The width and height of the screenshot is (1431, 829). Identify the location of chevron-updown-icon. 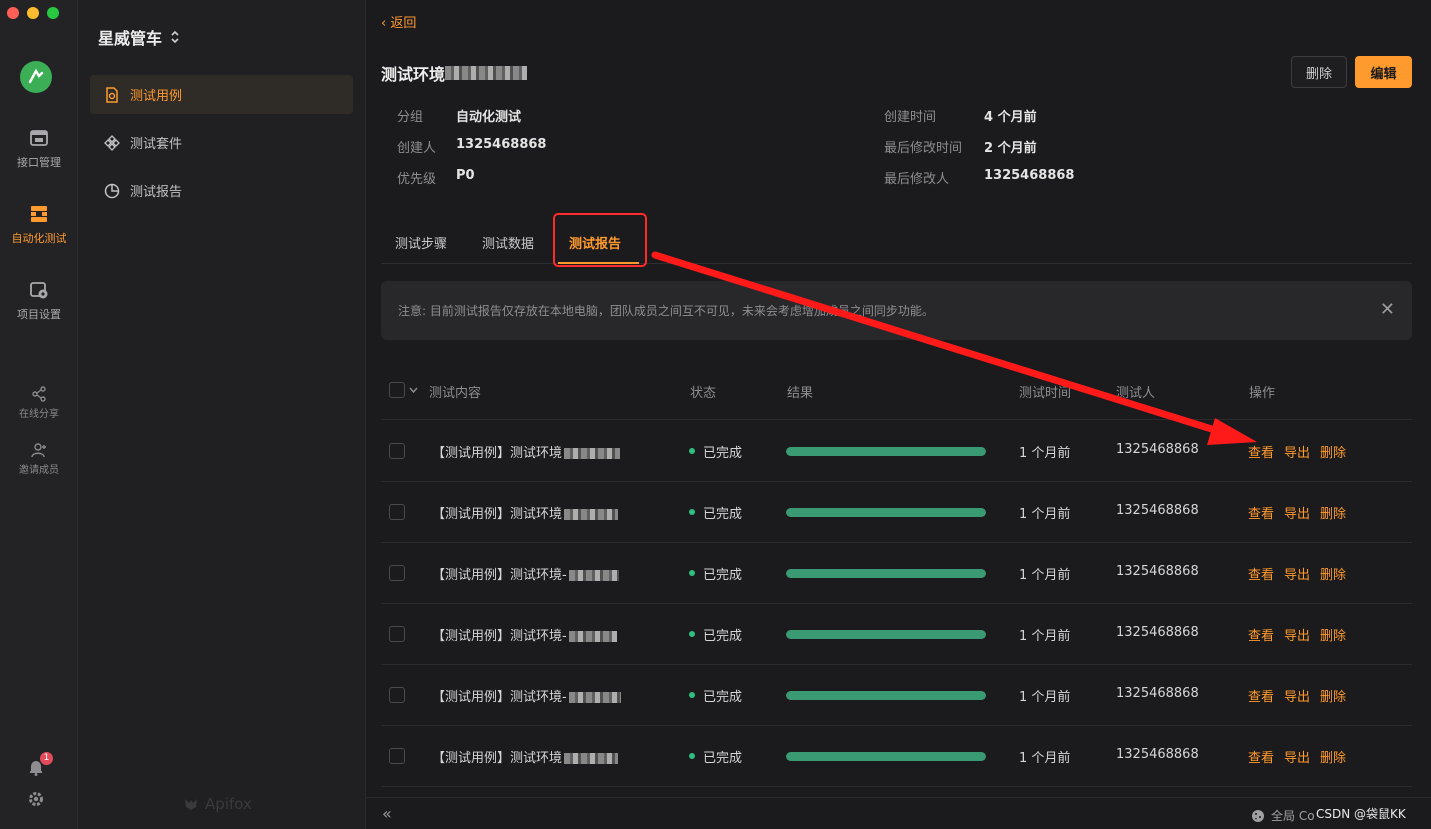
(175, 37).